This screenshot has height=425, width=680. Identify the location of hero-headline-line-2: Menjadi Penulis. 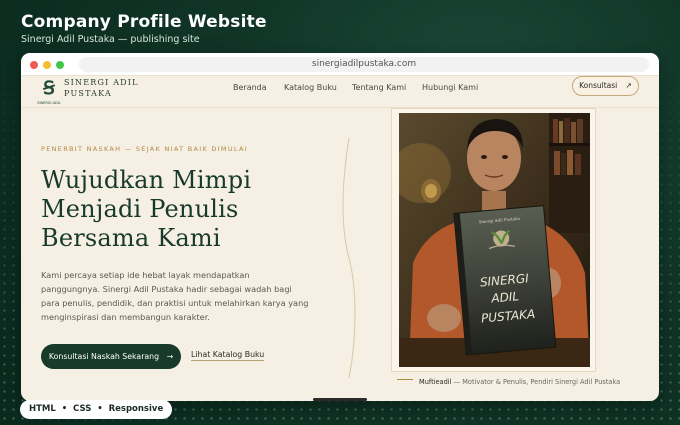
(140, 209).